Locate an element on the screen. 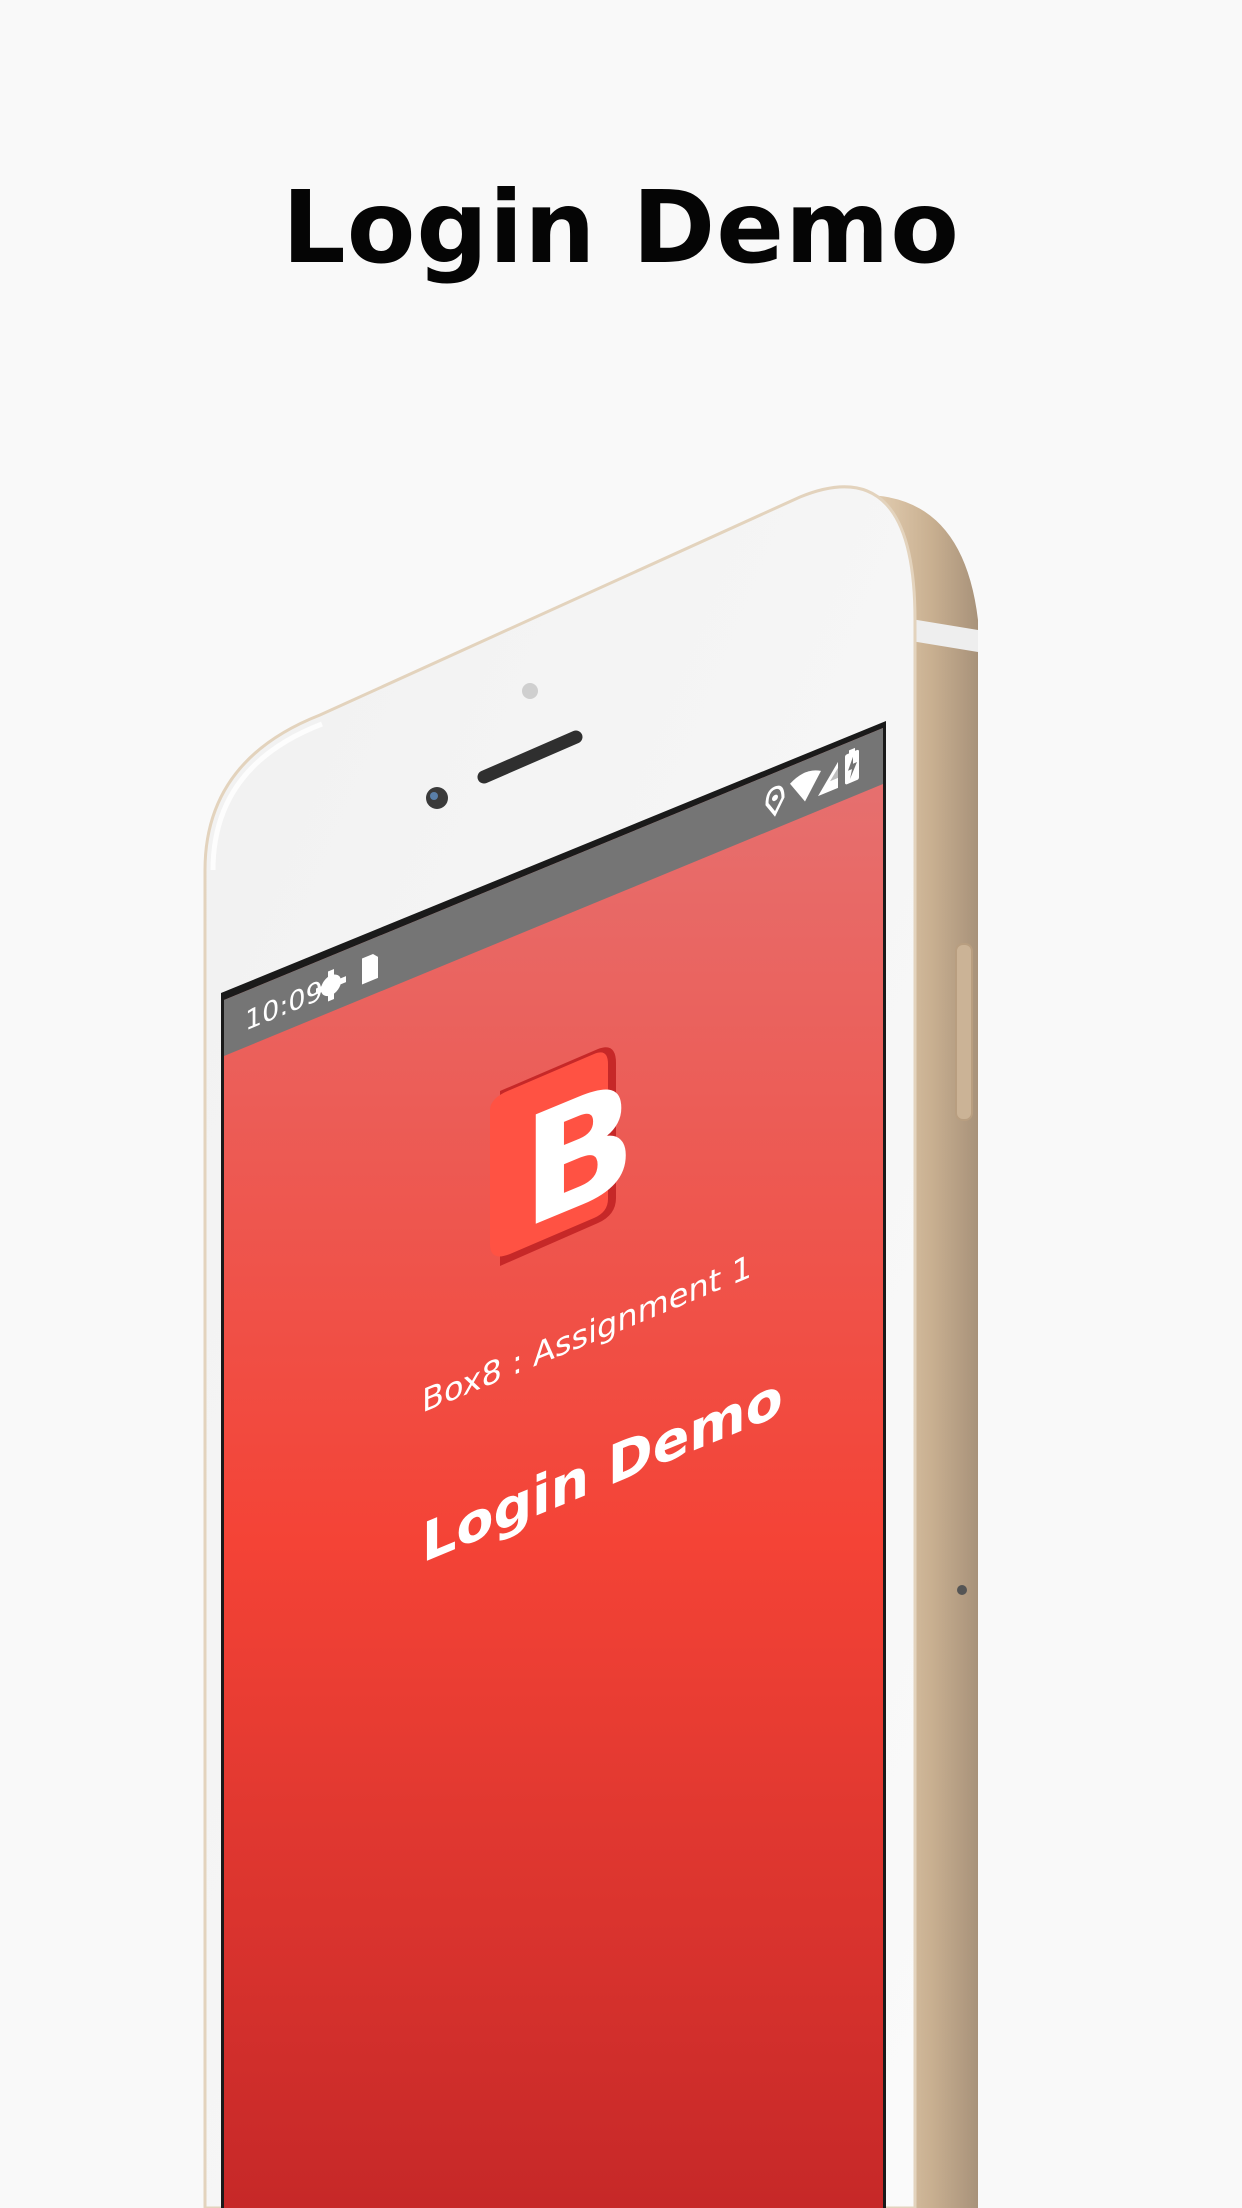 The height and width of the screenshot is (2208, 1242). proximity-sensor is located at coordinates (530, 691).